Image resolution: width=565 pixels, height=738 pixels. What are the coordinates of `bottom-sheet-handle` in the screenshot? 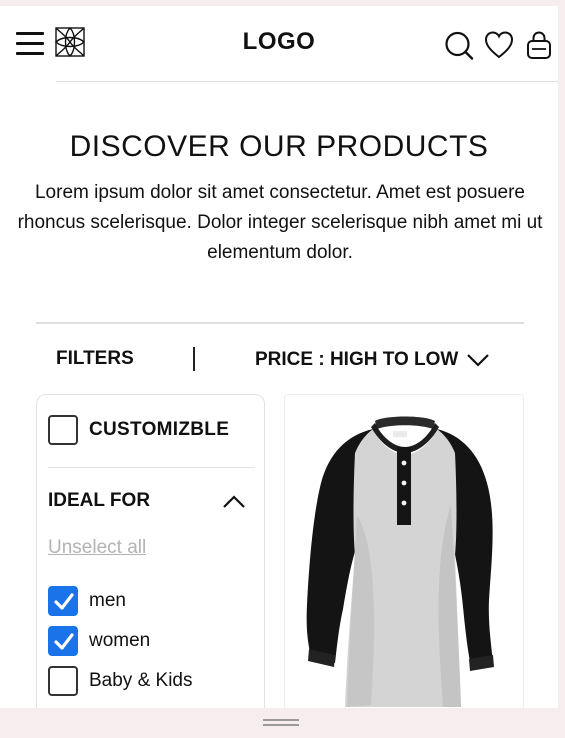 It's located at (282, 723).